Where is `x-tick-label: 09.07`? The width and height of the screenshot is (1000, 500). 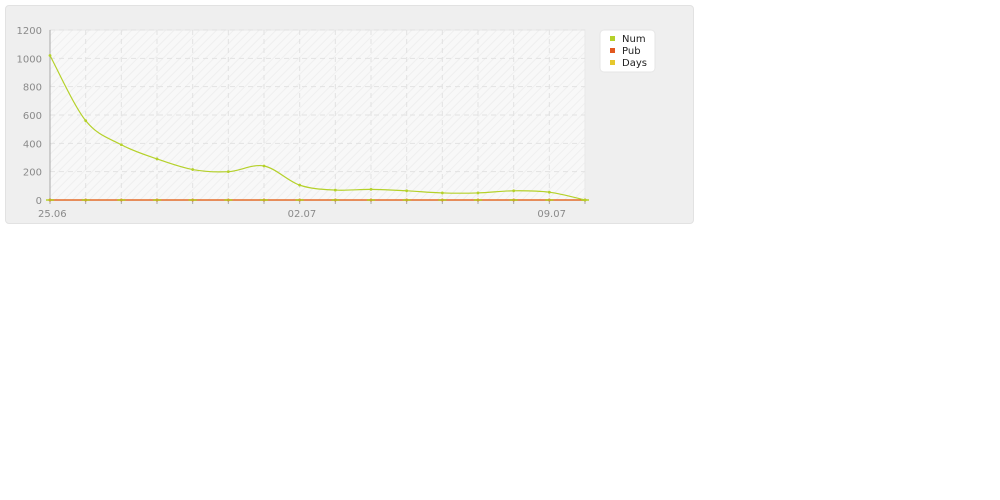 x-tick-label: 09.07 is located at coordinates (551, 214).